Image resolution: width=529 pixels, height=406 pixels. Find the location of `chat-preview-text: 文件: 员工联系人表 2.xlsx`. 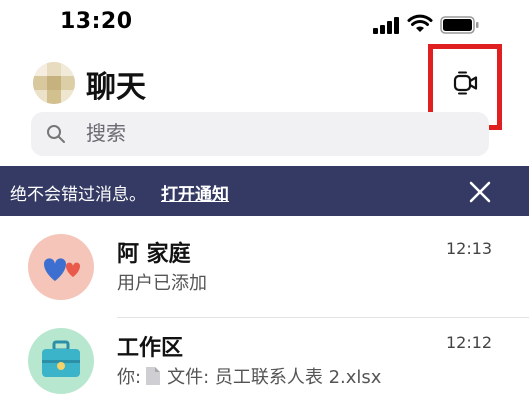

chat-preview-text: 文件: 员工联系人表 2.xlsx is located at coordinates (274, 377).